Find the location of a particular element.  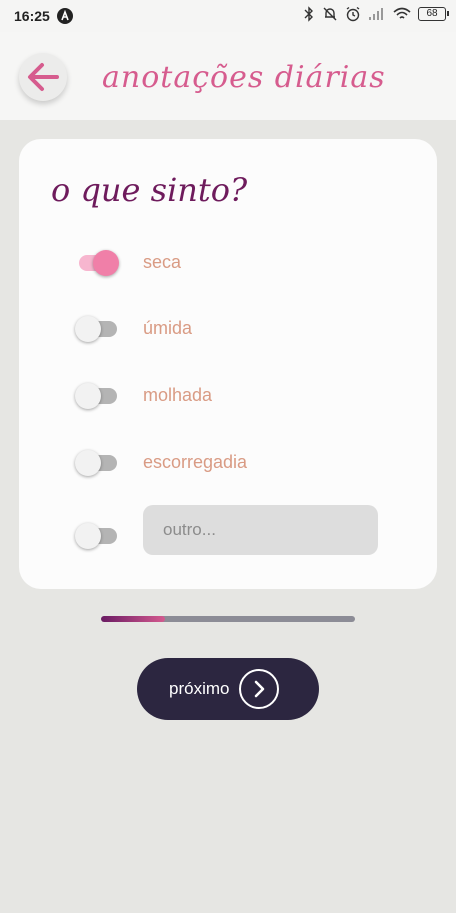

status-icons: 68 is located at coordinates (376, 14).